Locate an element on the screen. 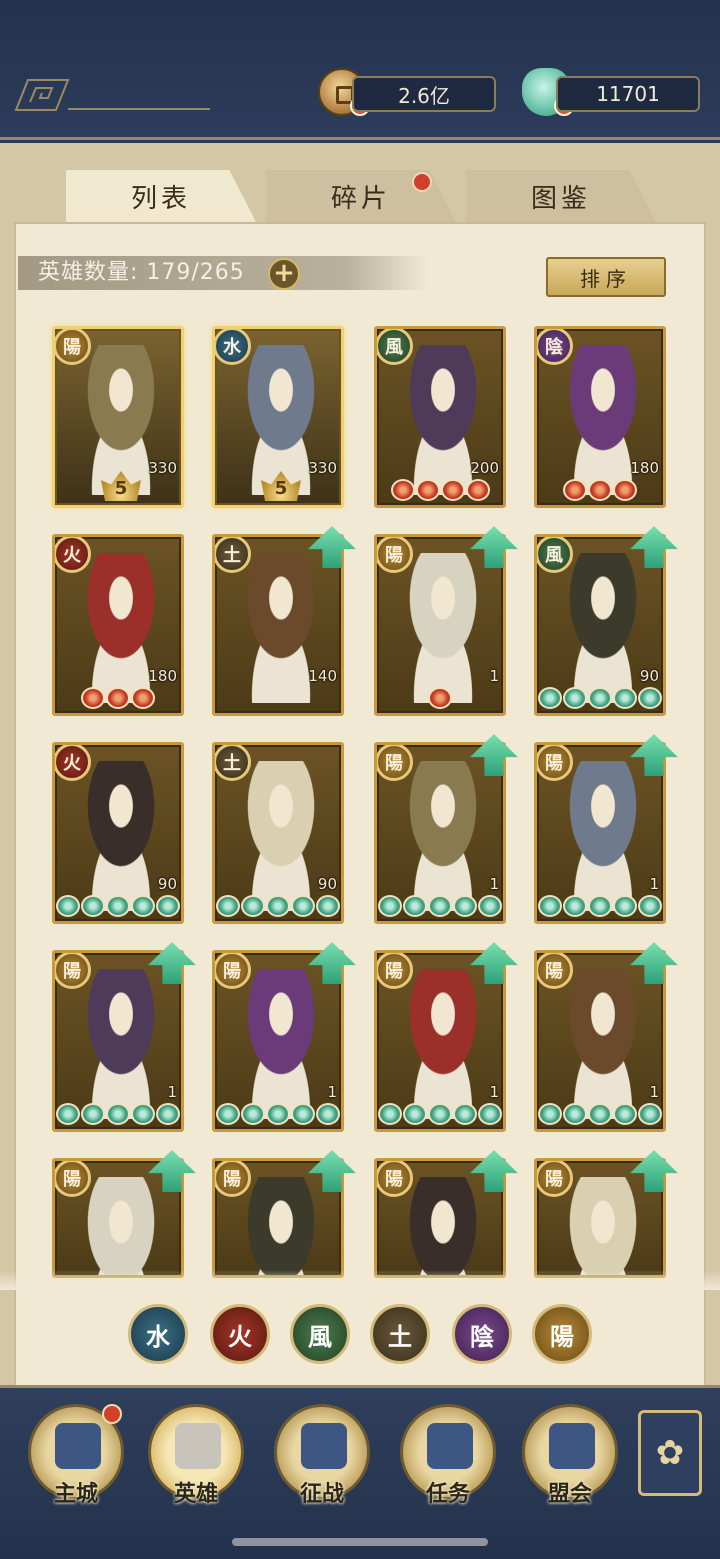 The image size is (720, 1559). hero-card: 陽 330 5 is located at coordinates (118, 417).